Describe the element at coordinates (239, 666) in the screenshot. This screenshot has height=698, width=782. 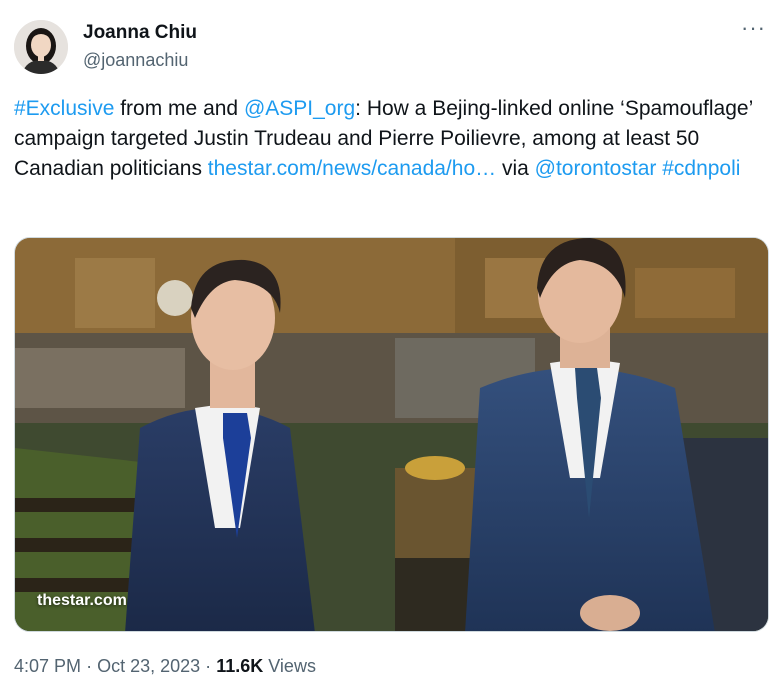
I see `views-count: 11.6K` at that location.